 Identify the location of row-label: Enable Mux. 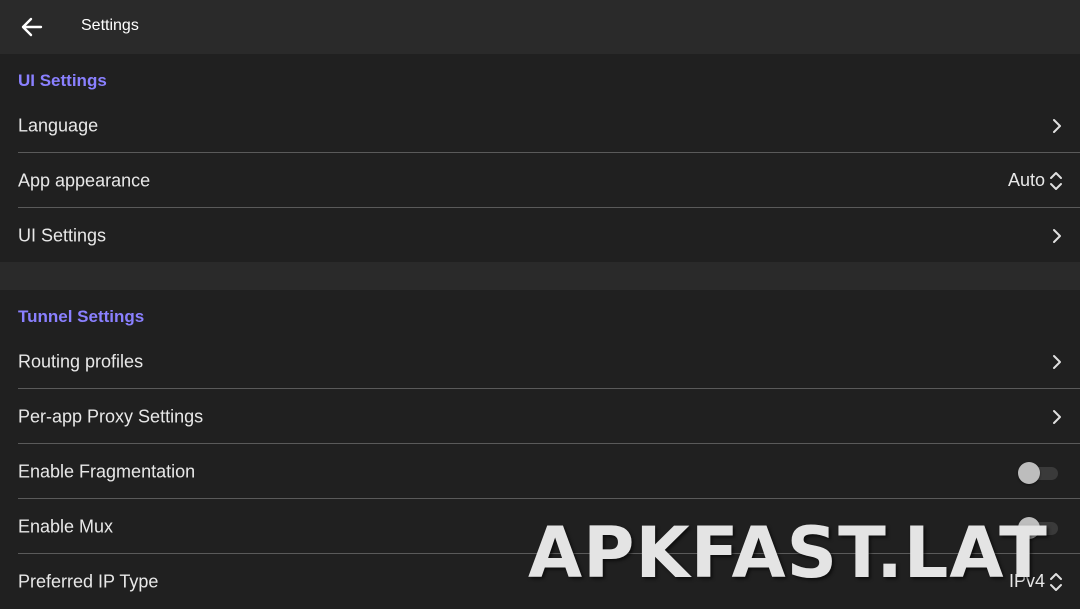
(66, 526).